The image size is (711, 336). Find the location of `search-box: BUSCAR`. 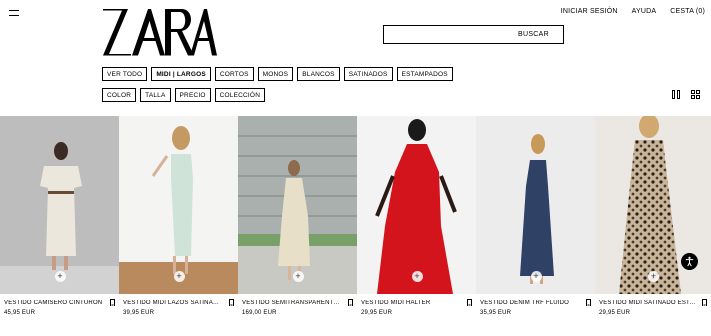

search-box: BUSCAR is located at coordinates (473, 34).